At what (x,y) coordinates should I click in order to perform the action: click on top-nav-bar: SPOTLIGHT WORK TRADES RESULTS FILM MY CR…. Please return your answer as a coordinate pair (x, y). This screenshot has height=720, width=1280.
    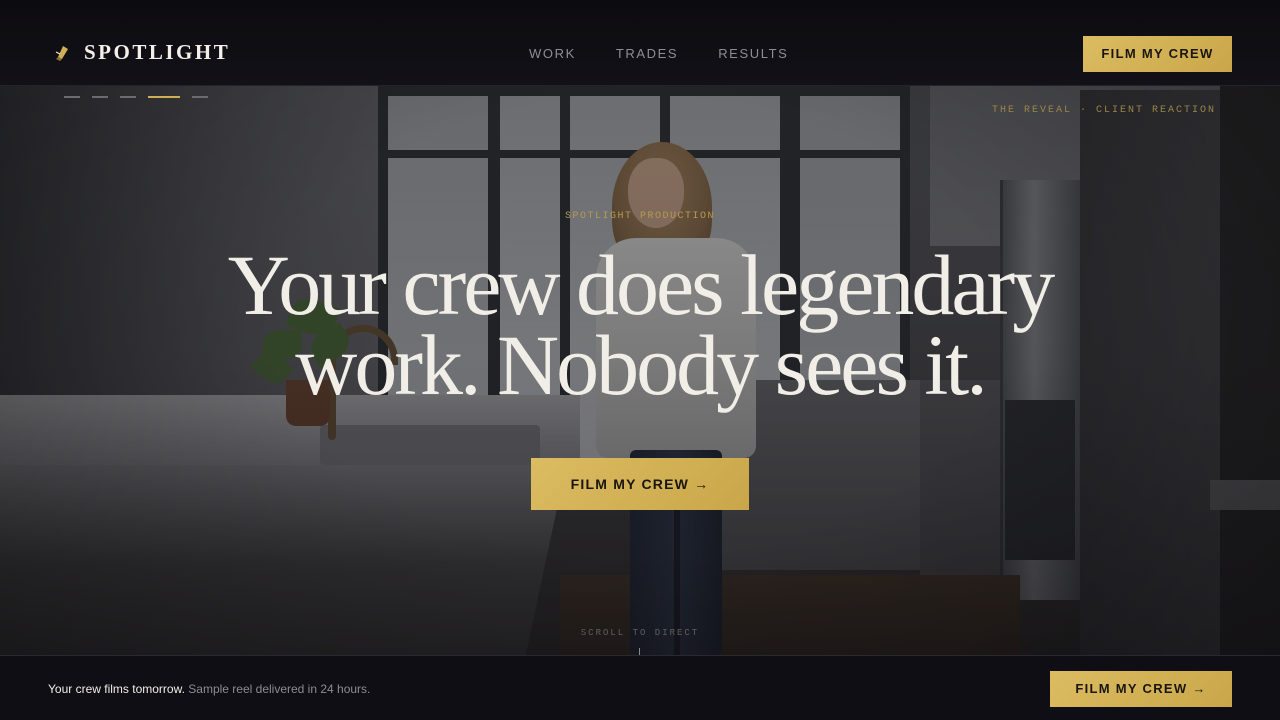
    Looking at the image, I should click on (640, 43).